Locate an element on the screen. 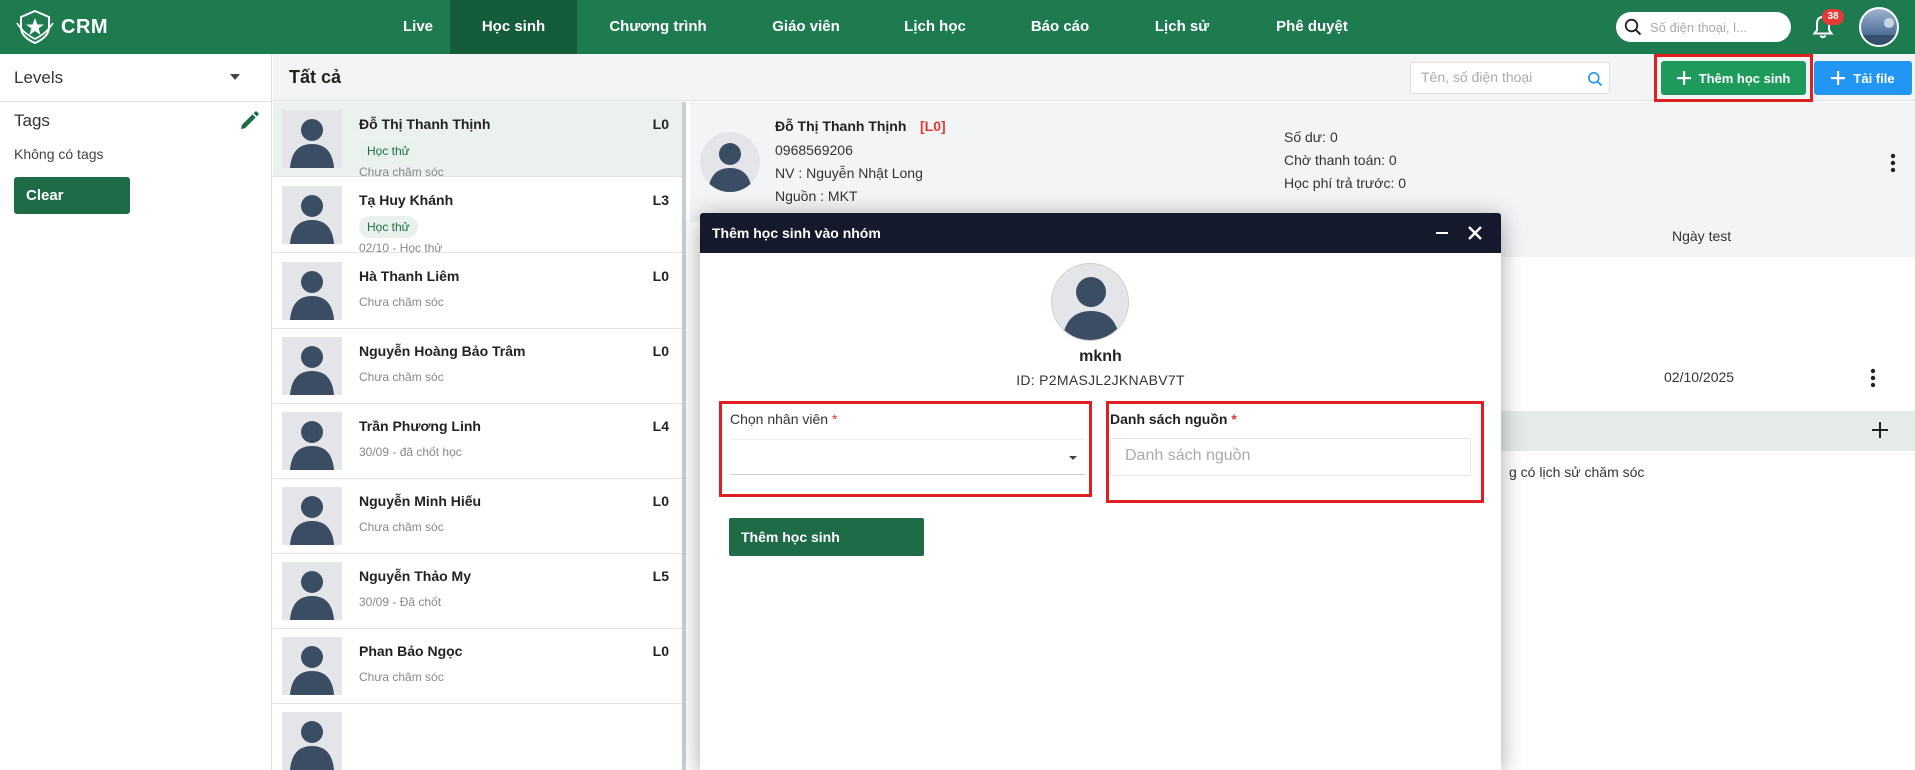 Image resolution: width=1915 pixels, height=770 pixels. student-row: Hà Thanh Liêm L0 Chưa chăm sóc is located at coordinates (477, 291).